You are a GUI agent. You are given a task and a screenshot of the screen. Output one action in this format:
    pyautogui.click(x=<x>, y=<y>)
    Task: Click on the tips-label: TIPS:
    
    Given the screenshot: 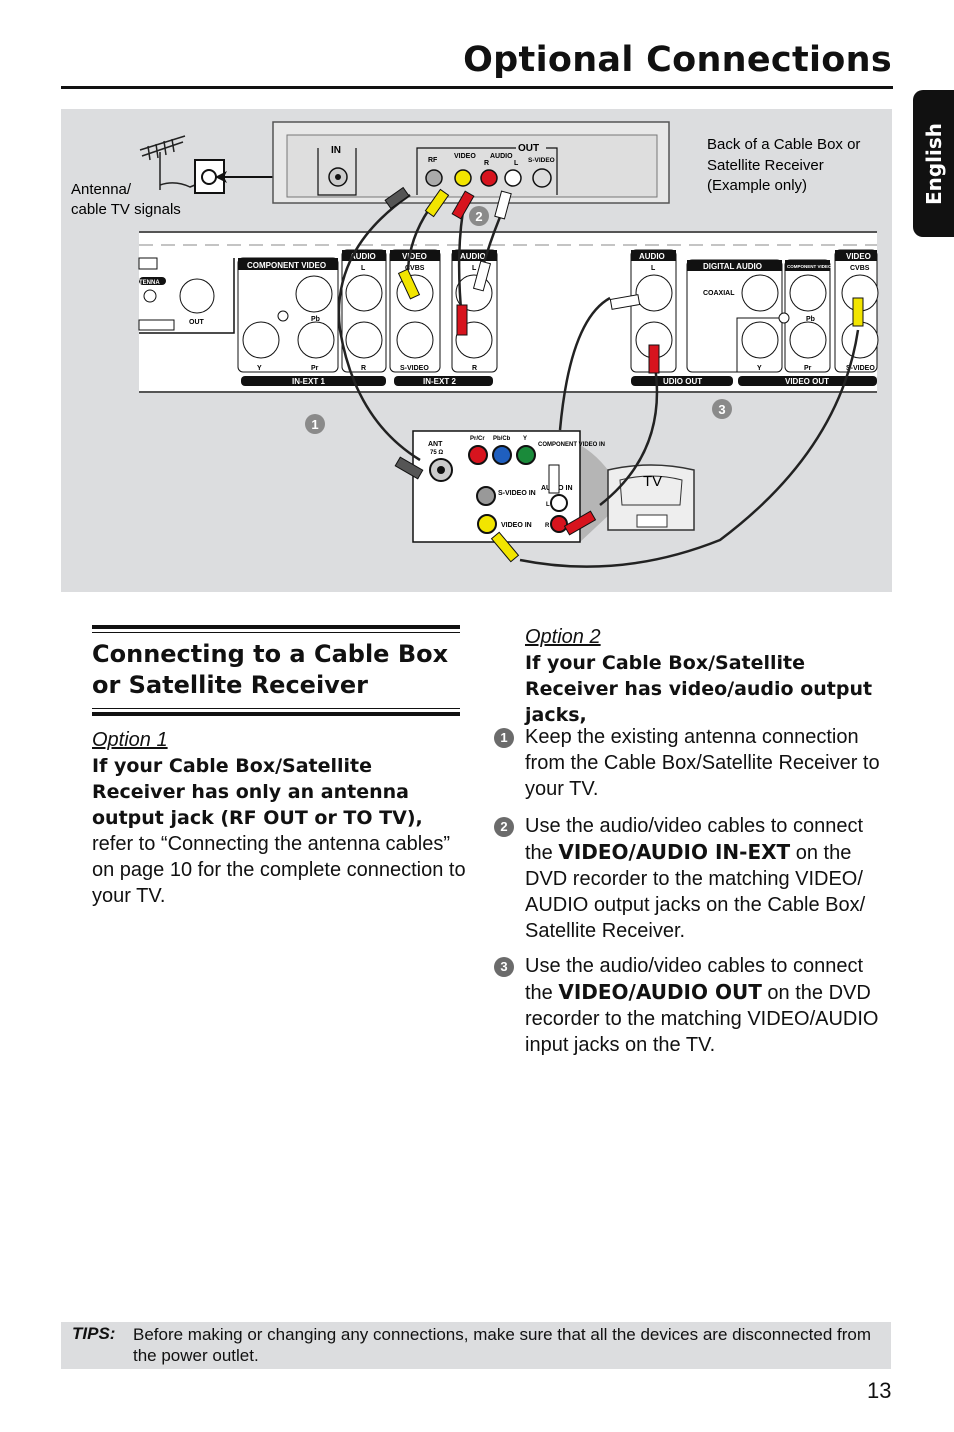 What is the action you would take?
    pyautogui.click(x=94, y=1333)
    